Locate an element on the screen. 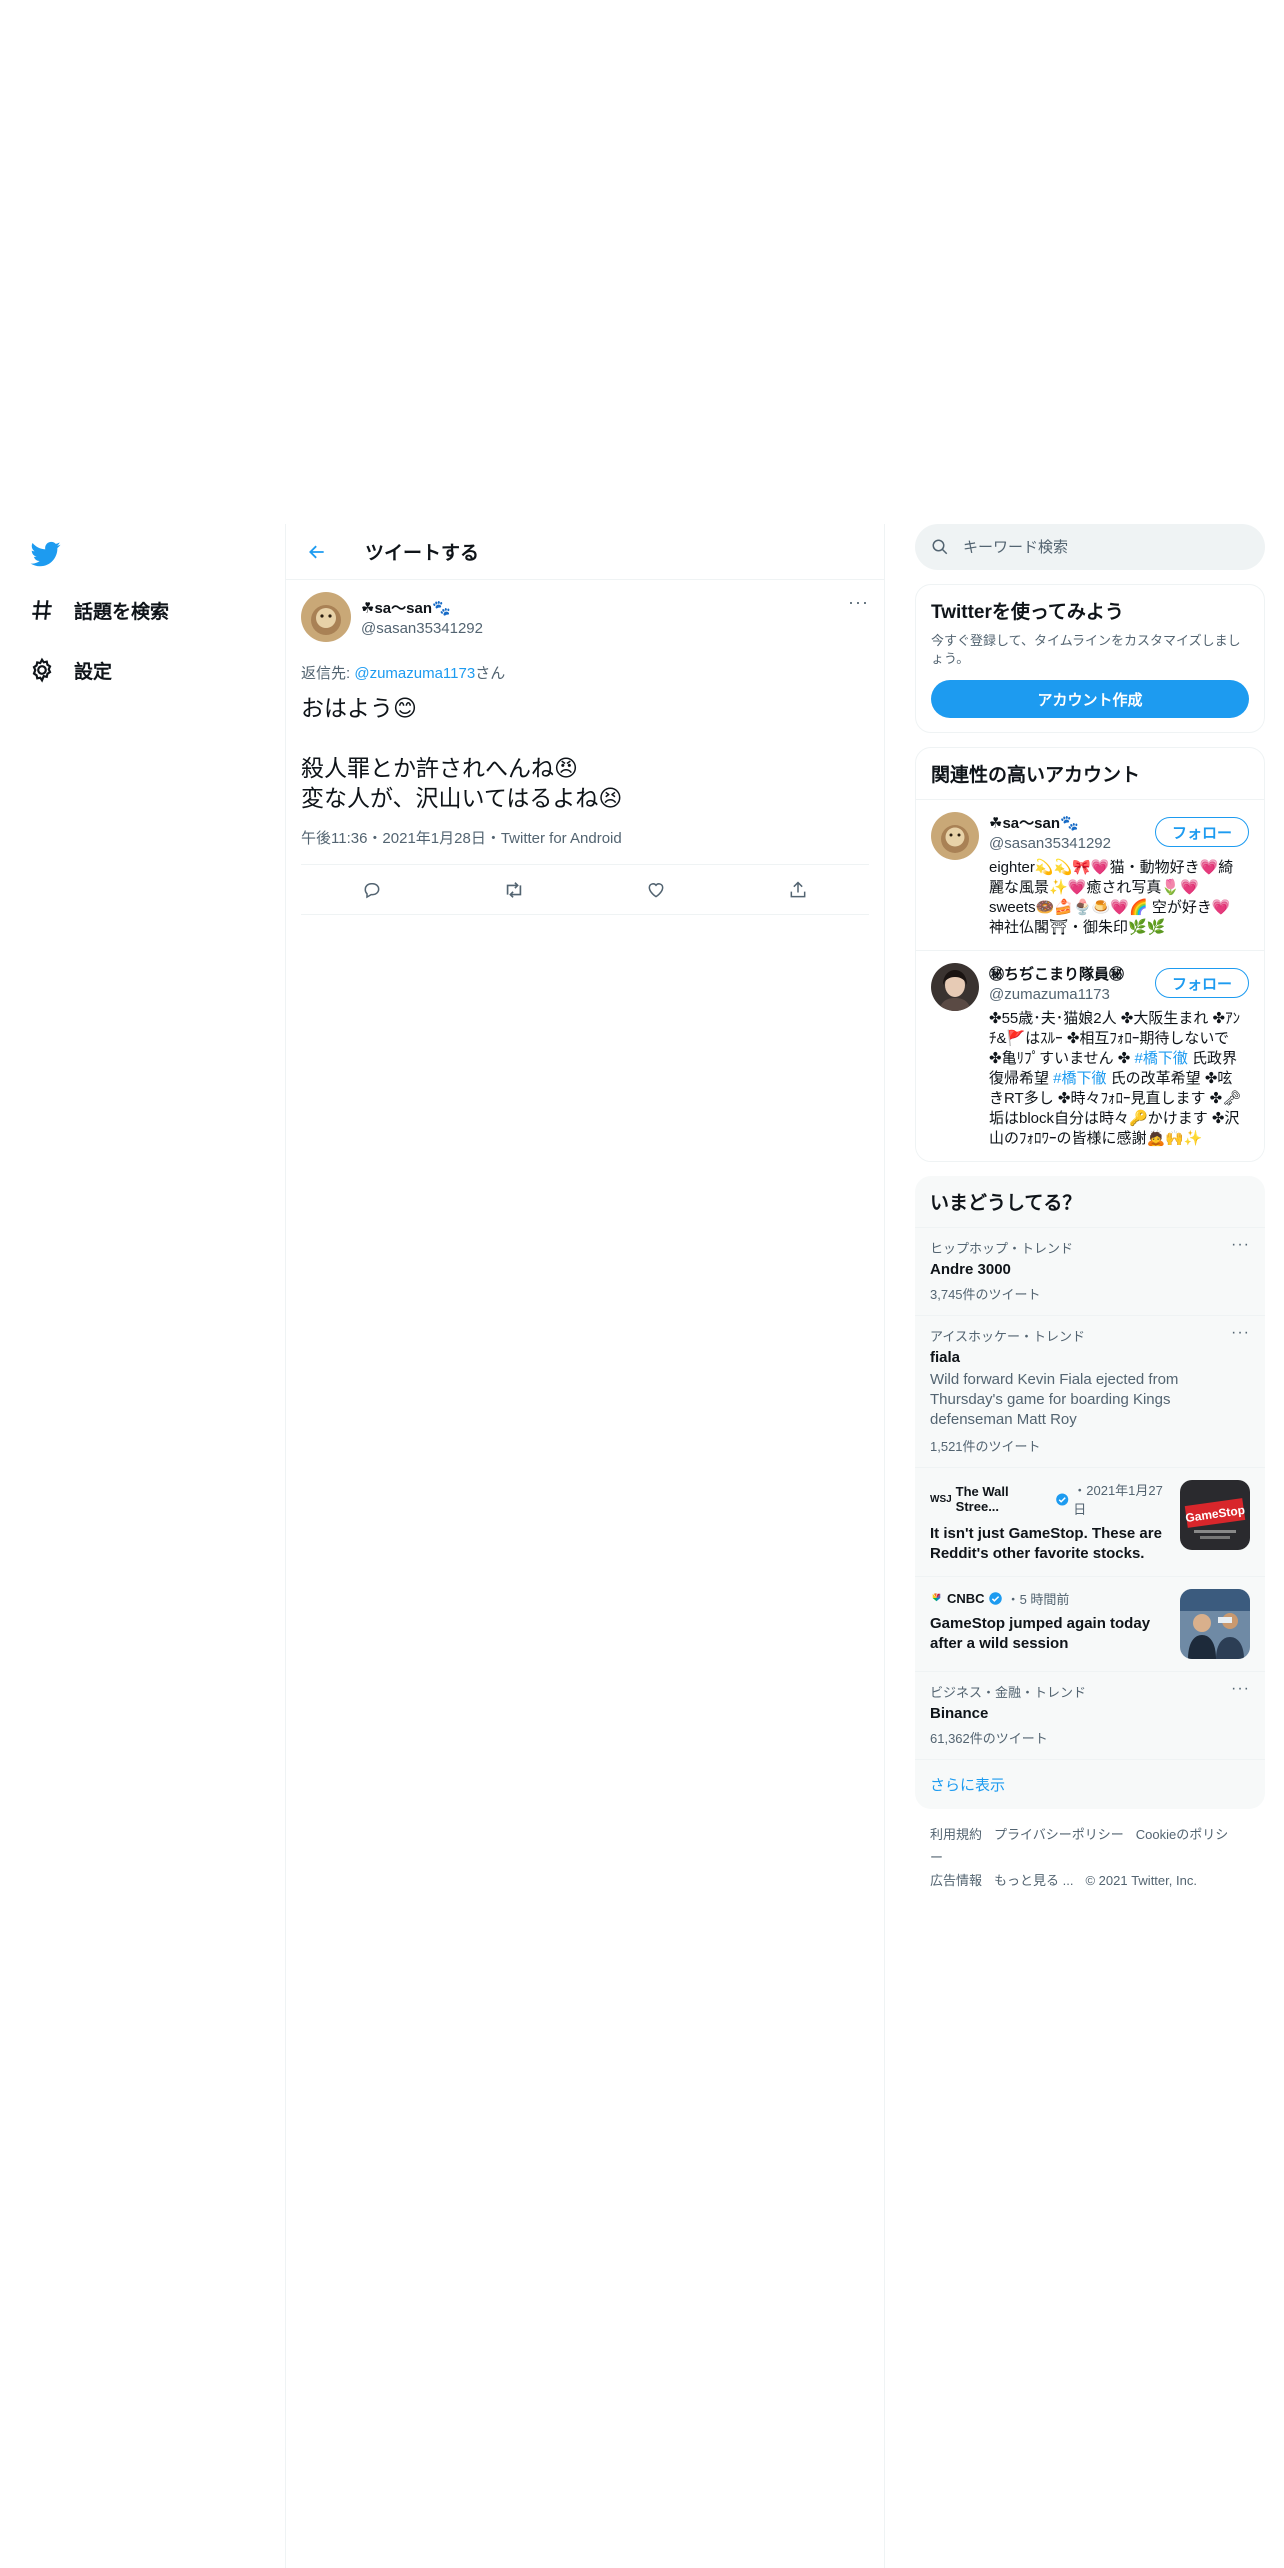  back-button is located at coordinates (317, 552).